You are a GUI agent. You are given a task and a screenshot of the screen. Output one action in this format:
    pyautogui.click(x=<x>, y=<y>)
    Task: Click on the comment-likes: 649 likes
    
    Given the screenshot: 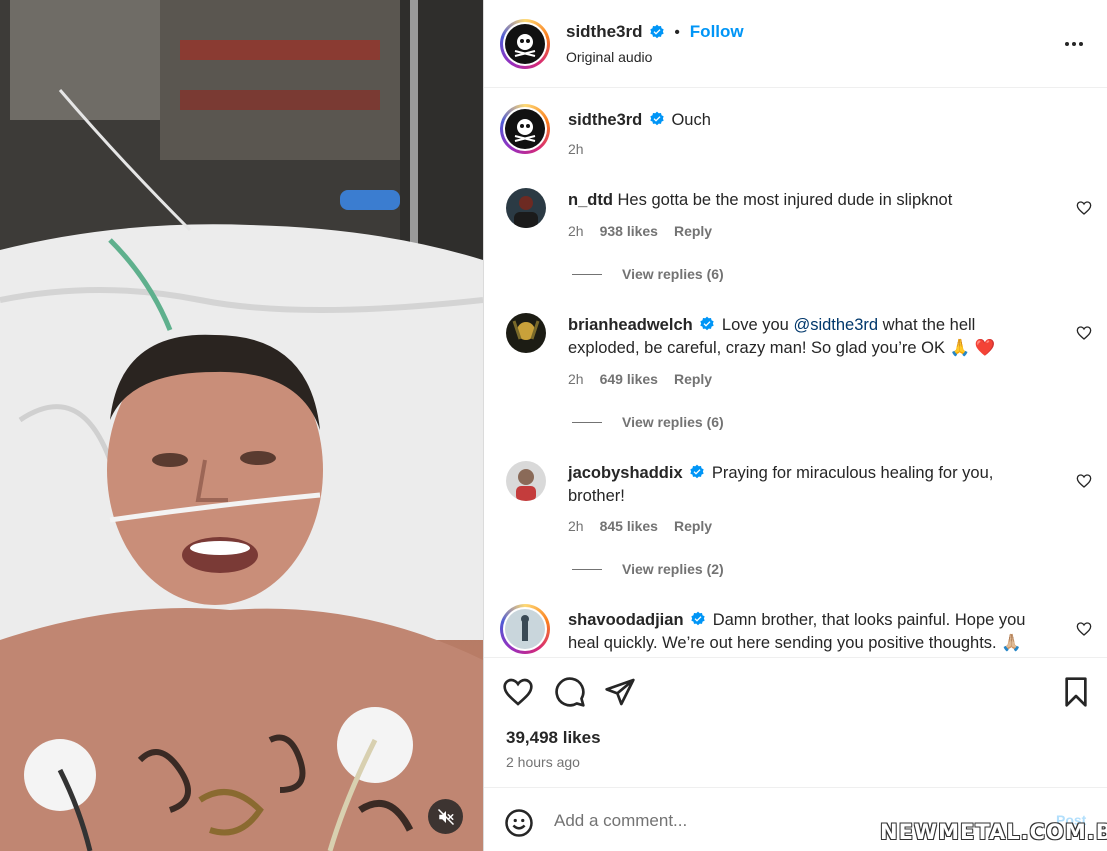 What is the action you would take?
    pyautogui.click(x=629, y=379)
    